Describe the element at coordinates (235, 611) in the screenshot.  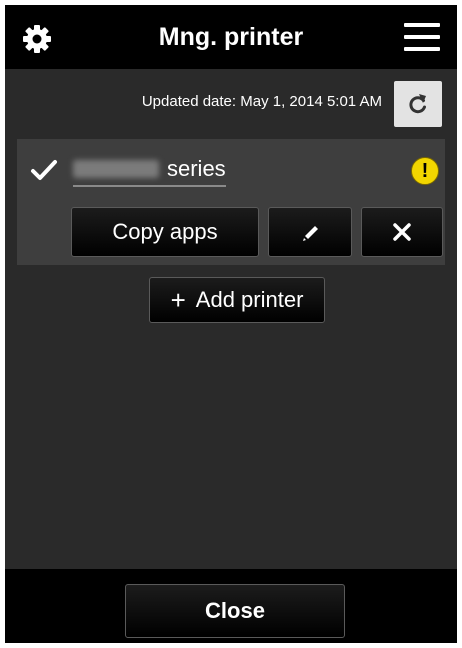
I see `close-button: Close` at that location.